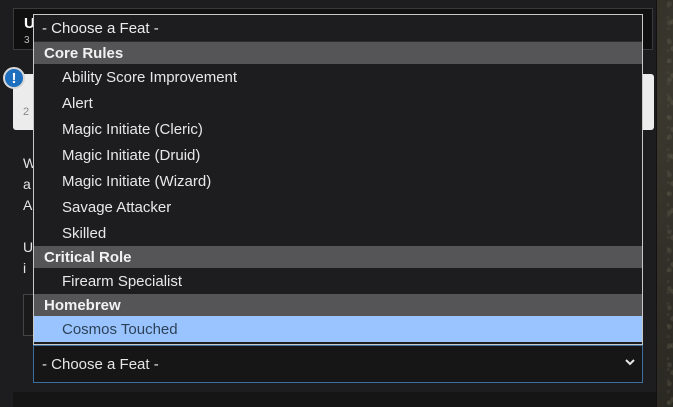 The height and width of the screenshot is (407, 673). What do you see at coordinates (338, 329) in the screenshot?
I see `option-cosmos-touched: Cosmos Touched` at bounding box center [338, 329].